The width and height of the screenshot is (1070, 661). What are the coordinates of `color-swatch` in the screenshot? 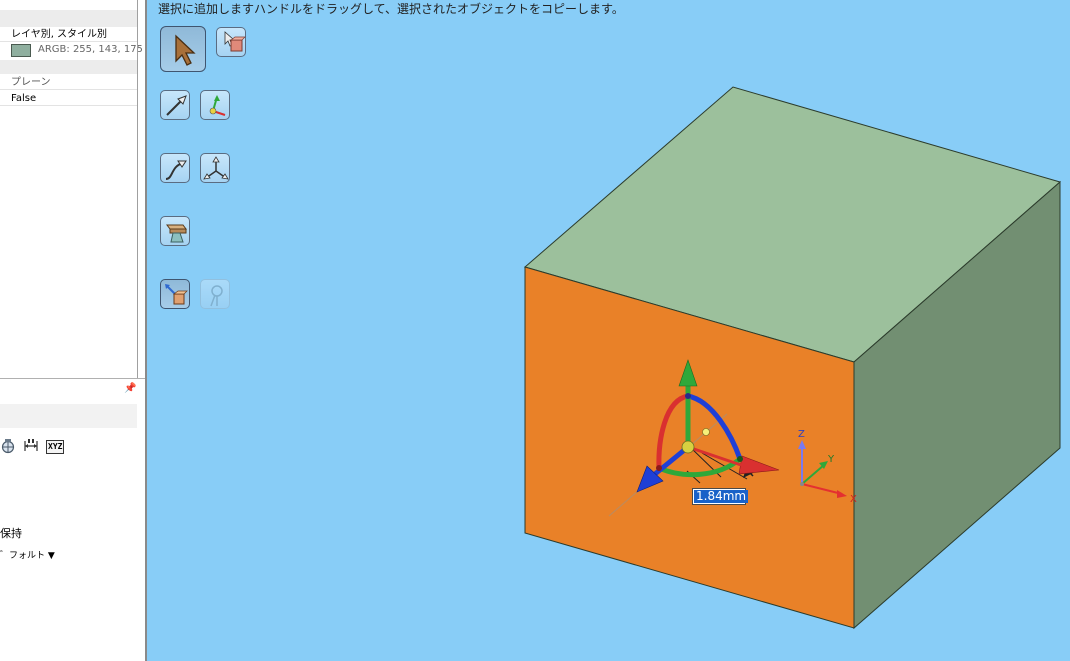 It's located at (21, 50).